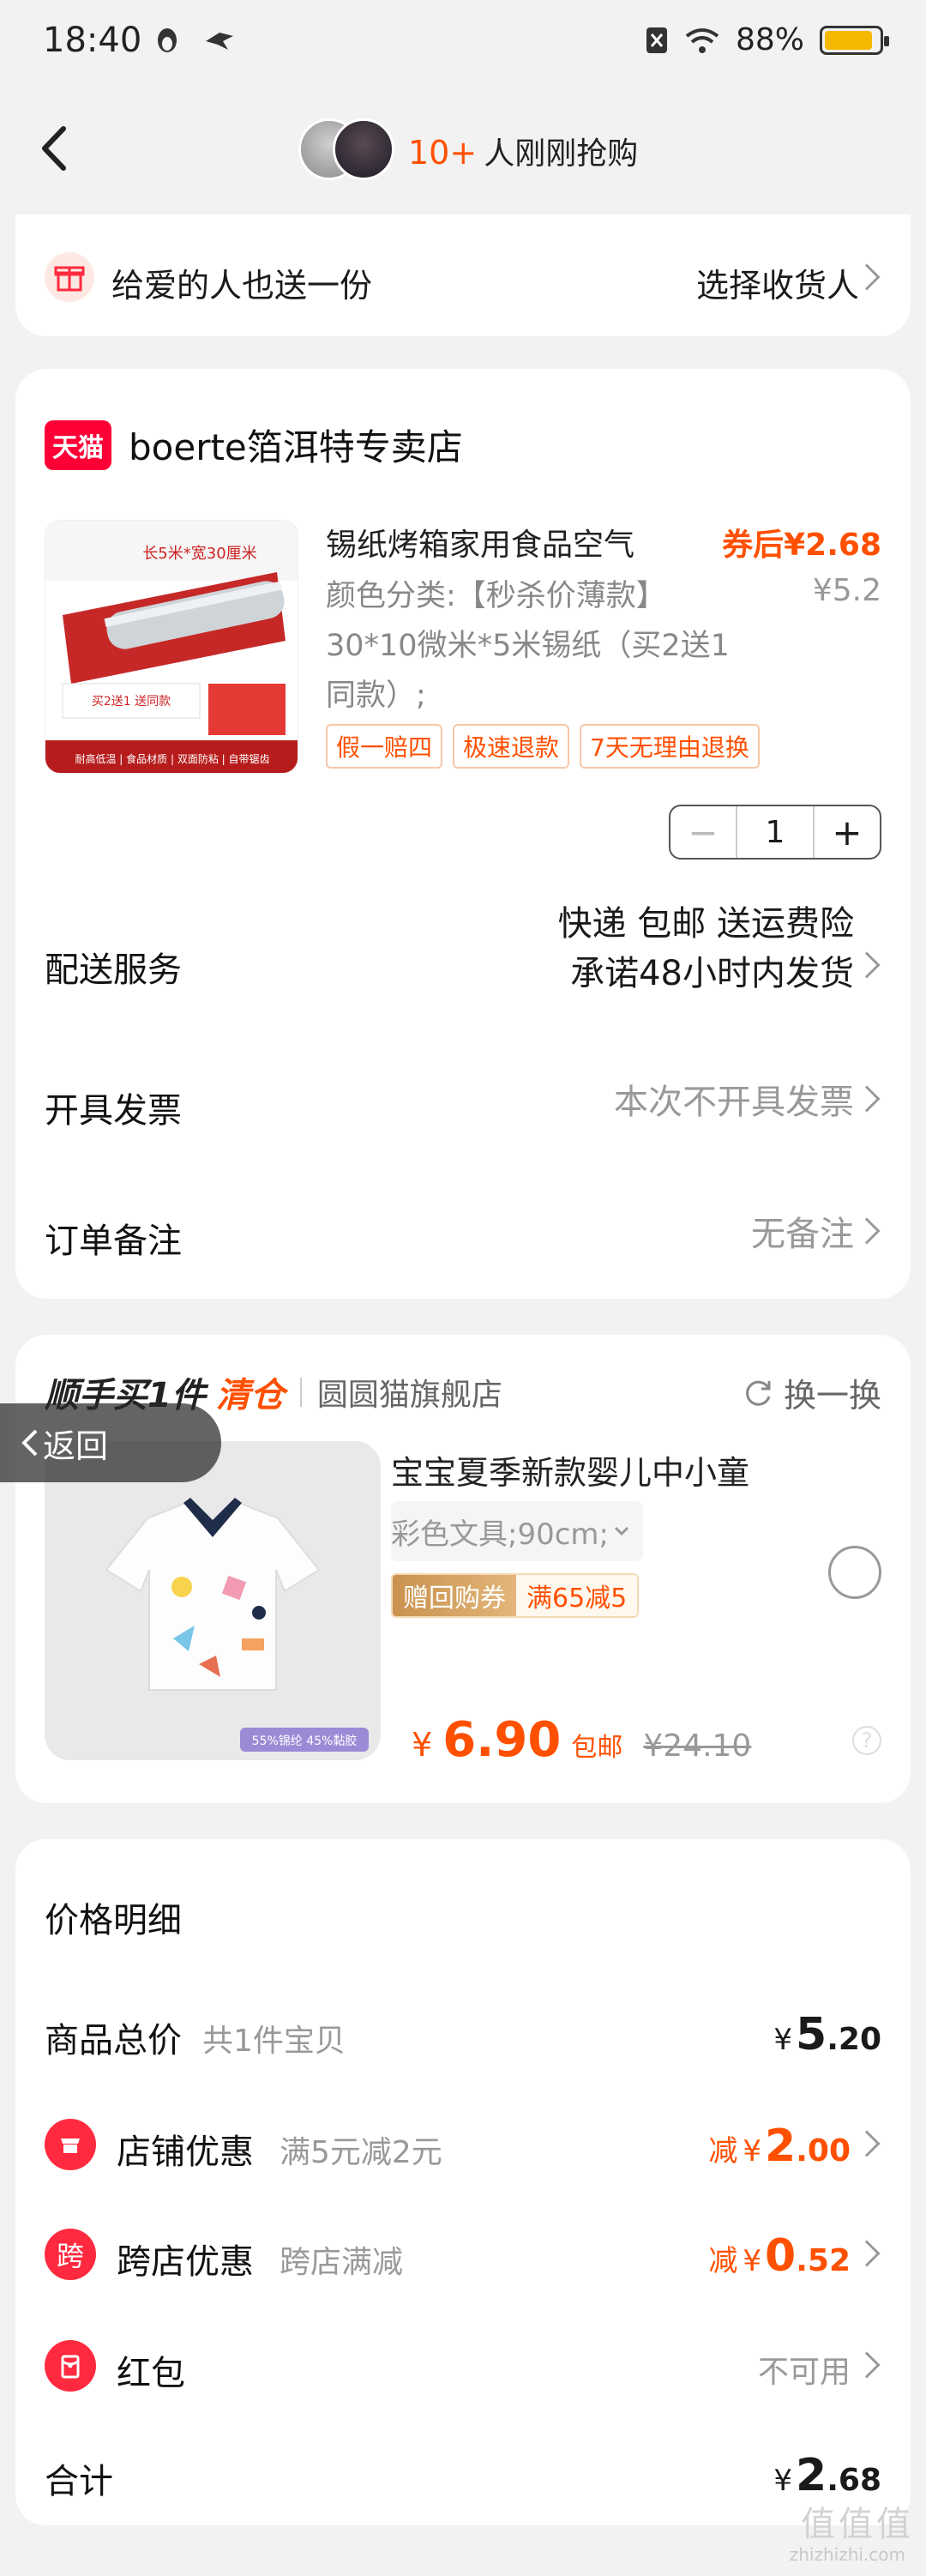  What do you see at coordinates (131, 702) in the screenshot?
I see `product-image-buy-text: 买2送1 送同款` at bounding box center [131, 702].